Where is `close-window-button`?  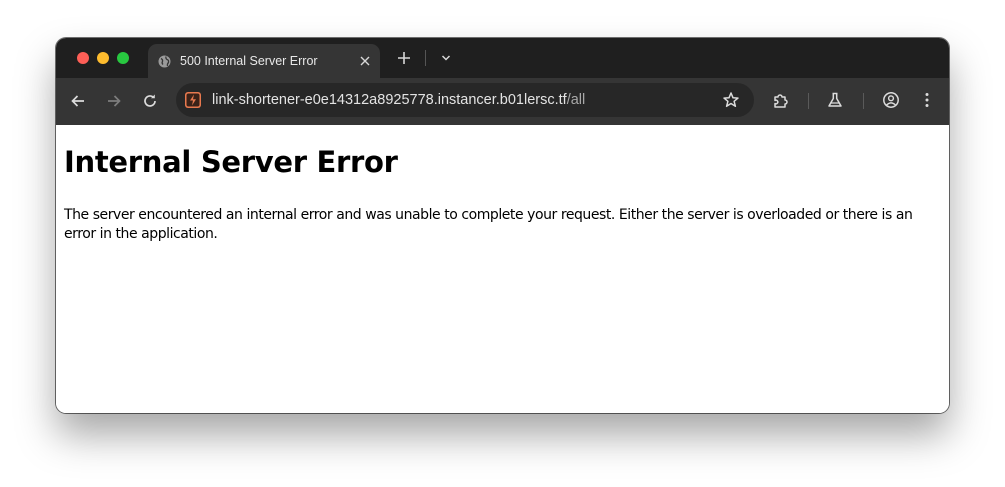 close-window-button is located at coordinates (83, 58).